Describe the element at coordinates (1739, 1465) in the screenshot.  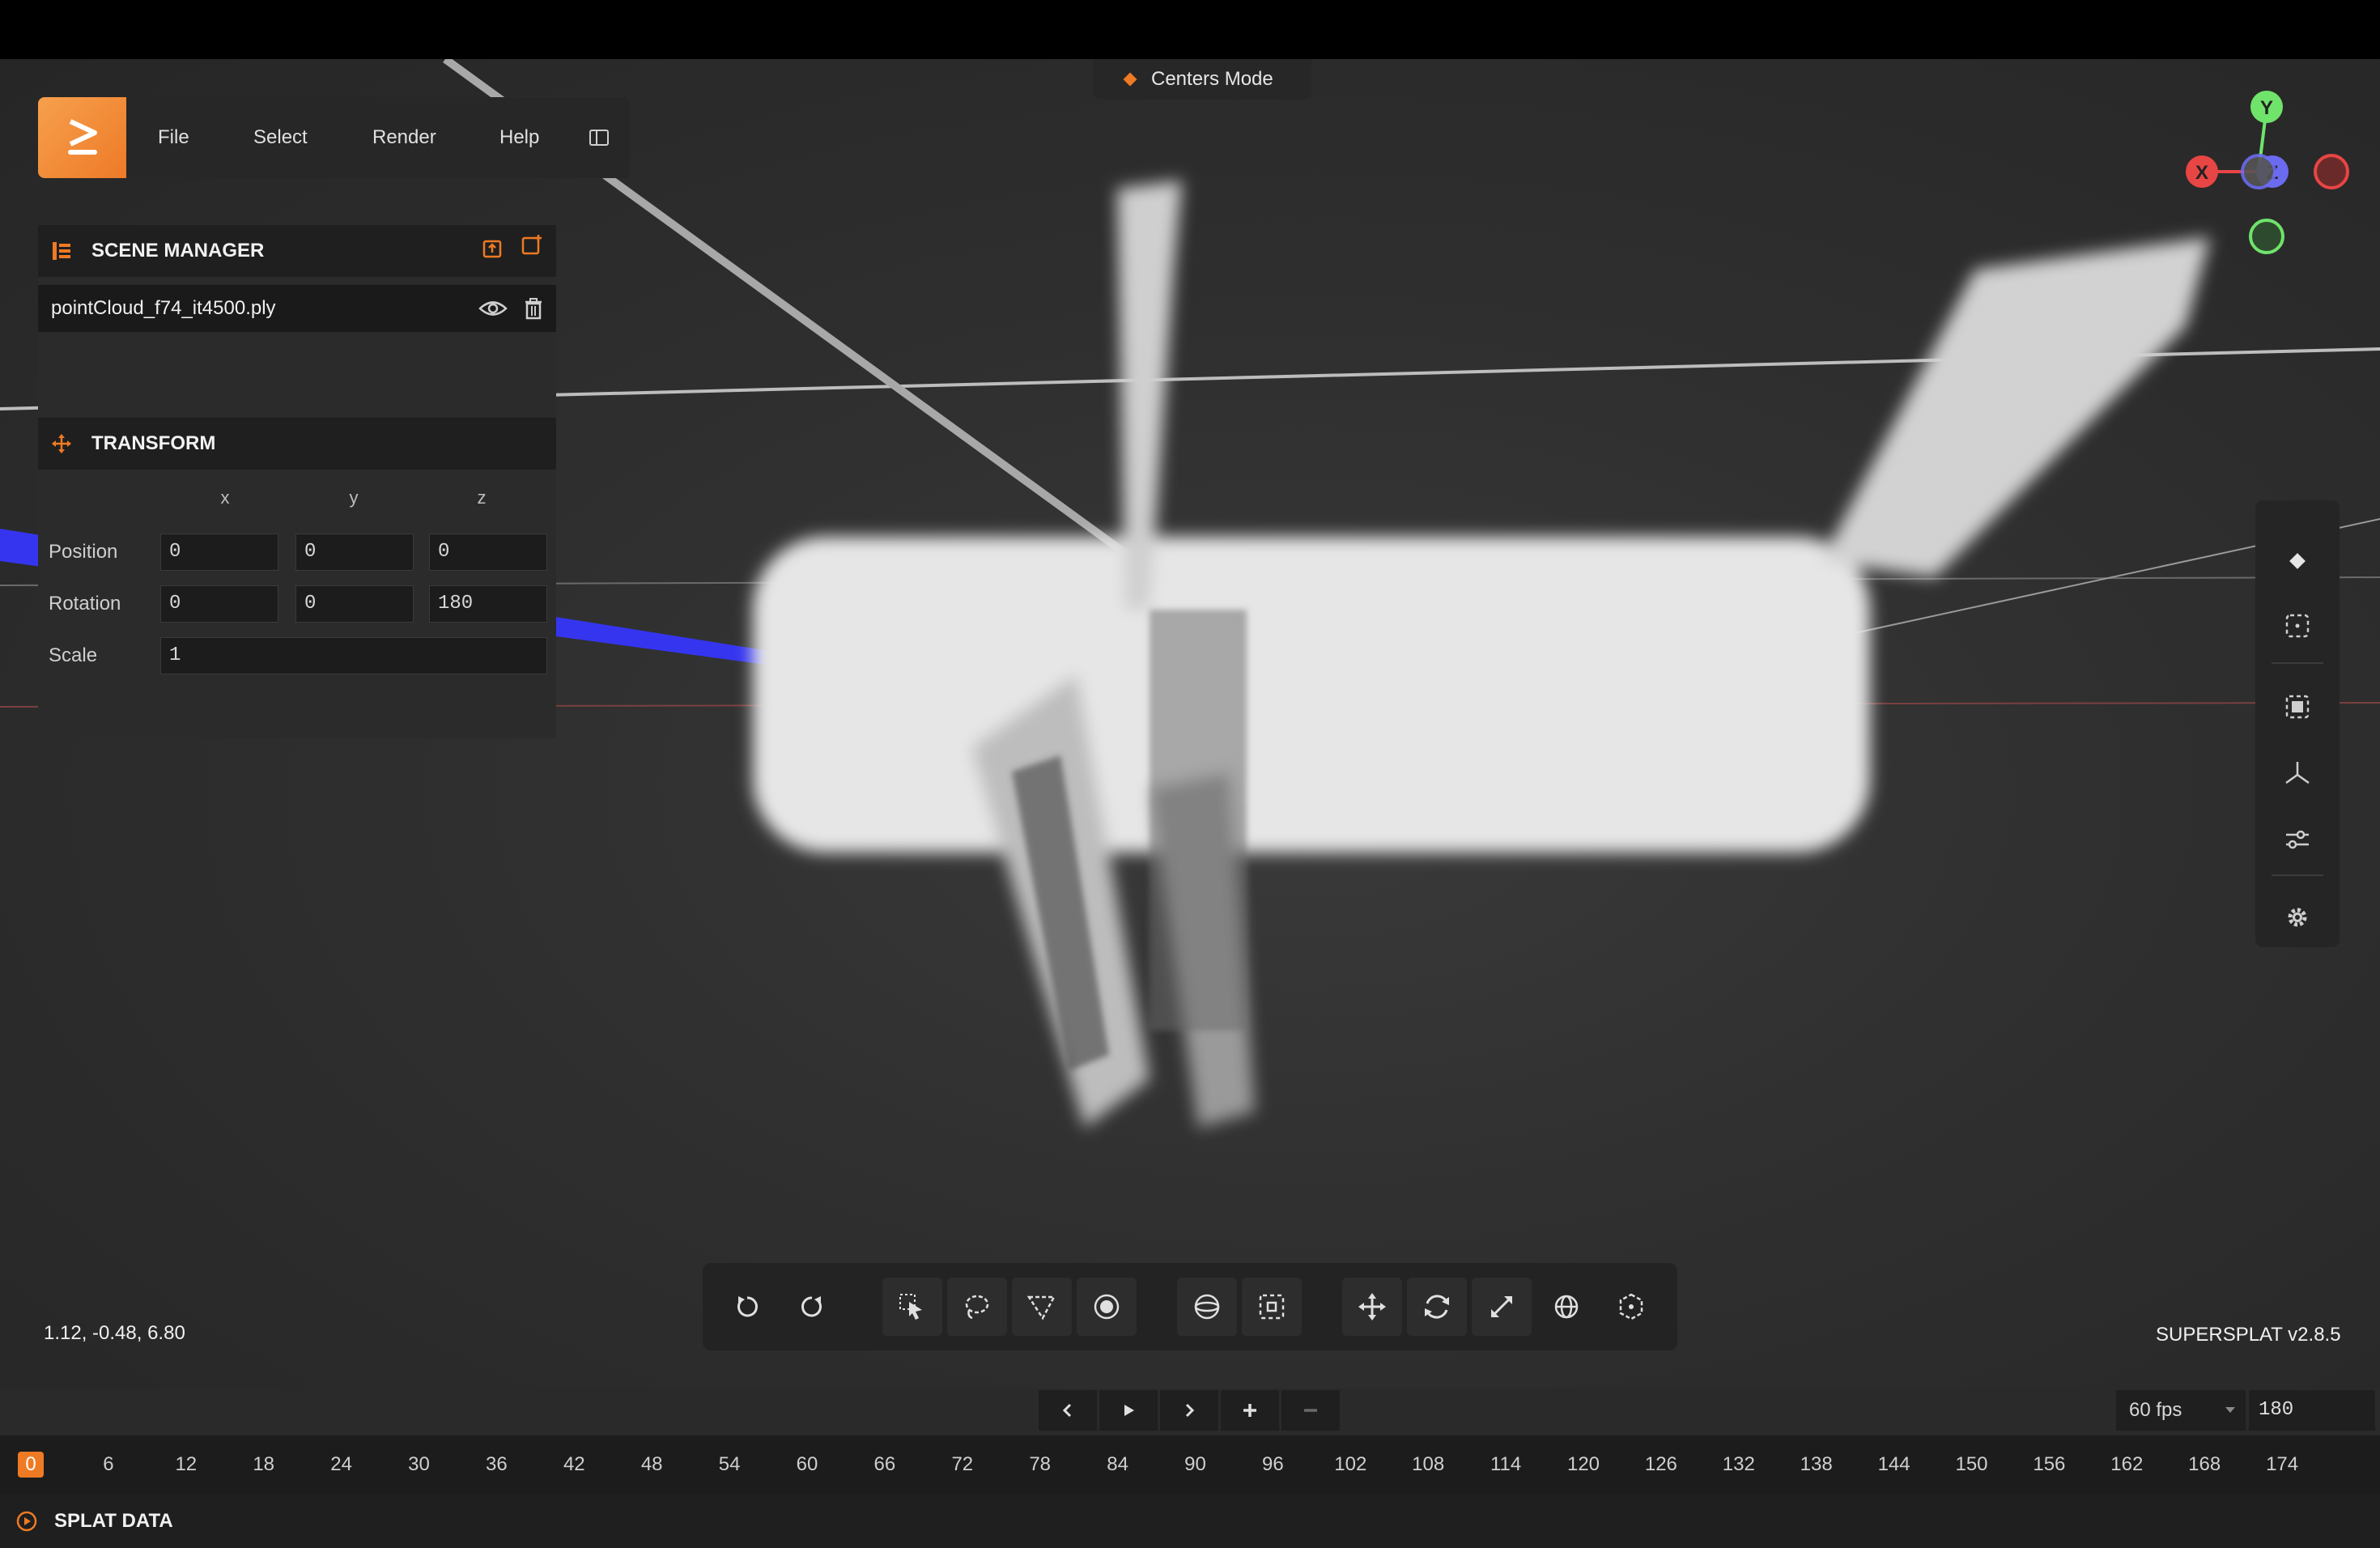
I see `timeline-tick: 132` at that location.